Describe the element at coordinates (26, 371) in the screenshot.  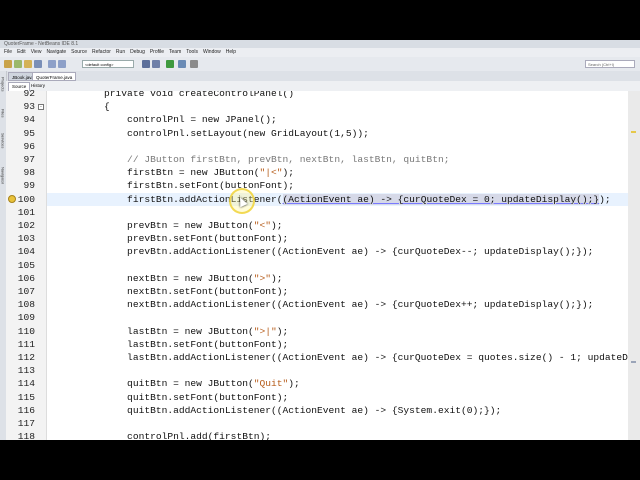
I see `line-number: 113` at that location.